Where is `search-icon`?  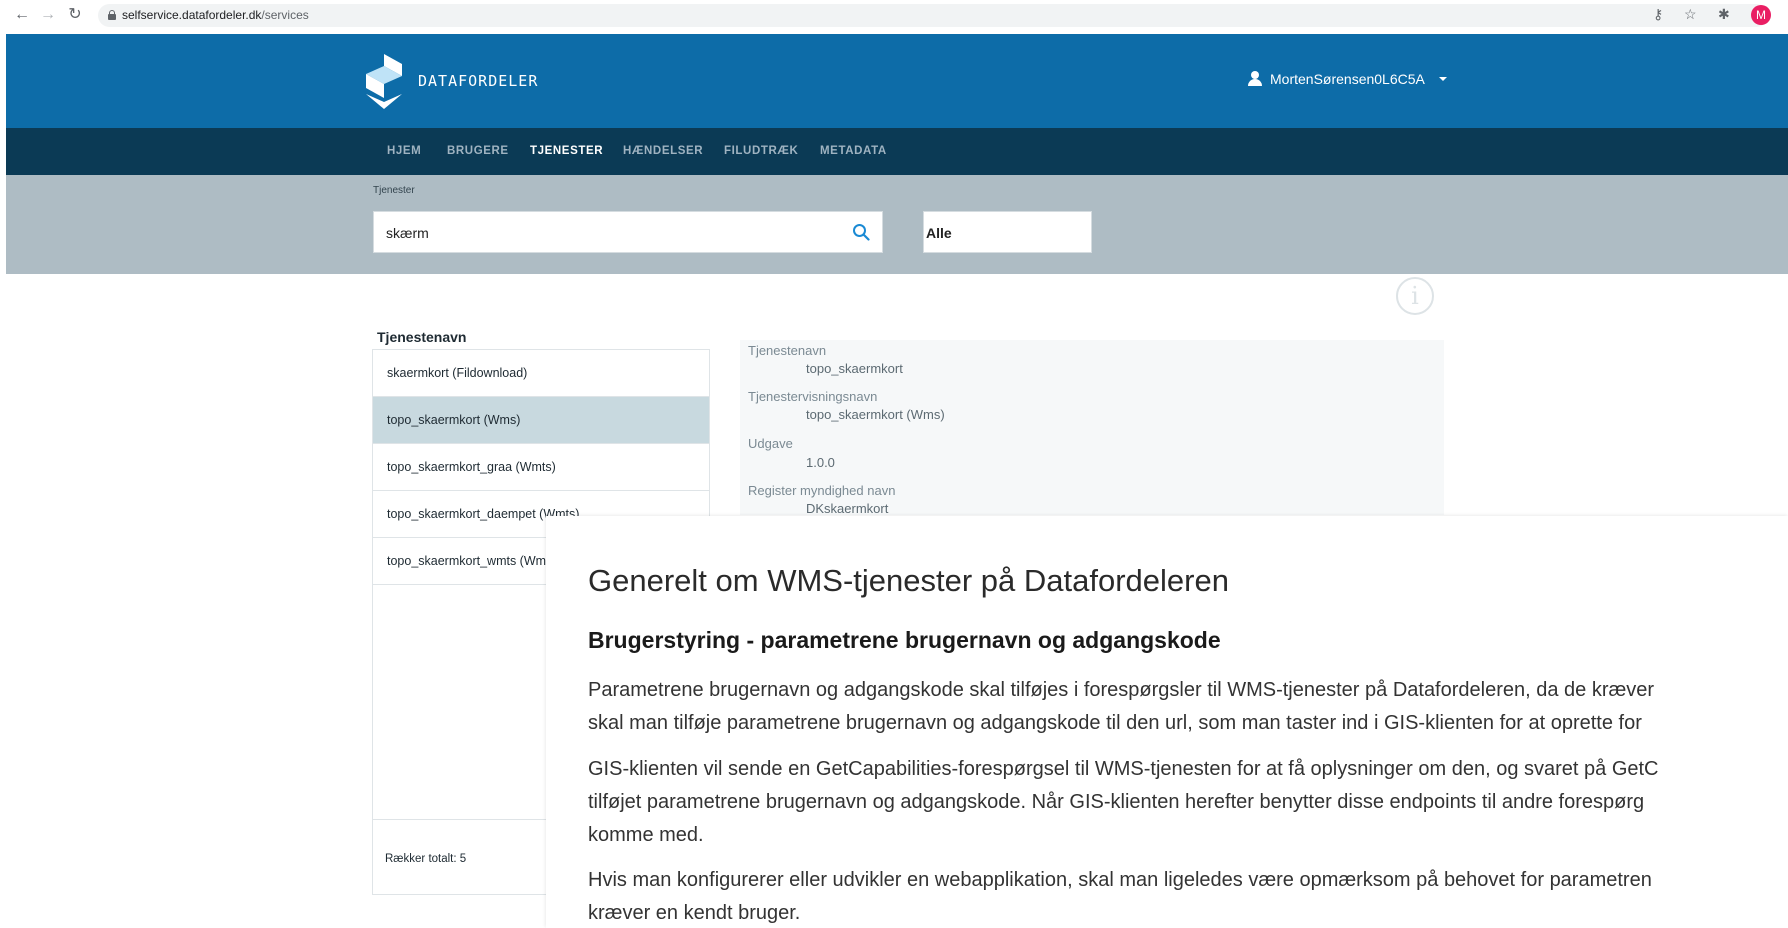 search-icon is located at coordinates (861, 232).